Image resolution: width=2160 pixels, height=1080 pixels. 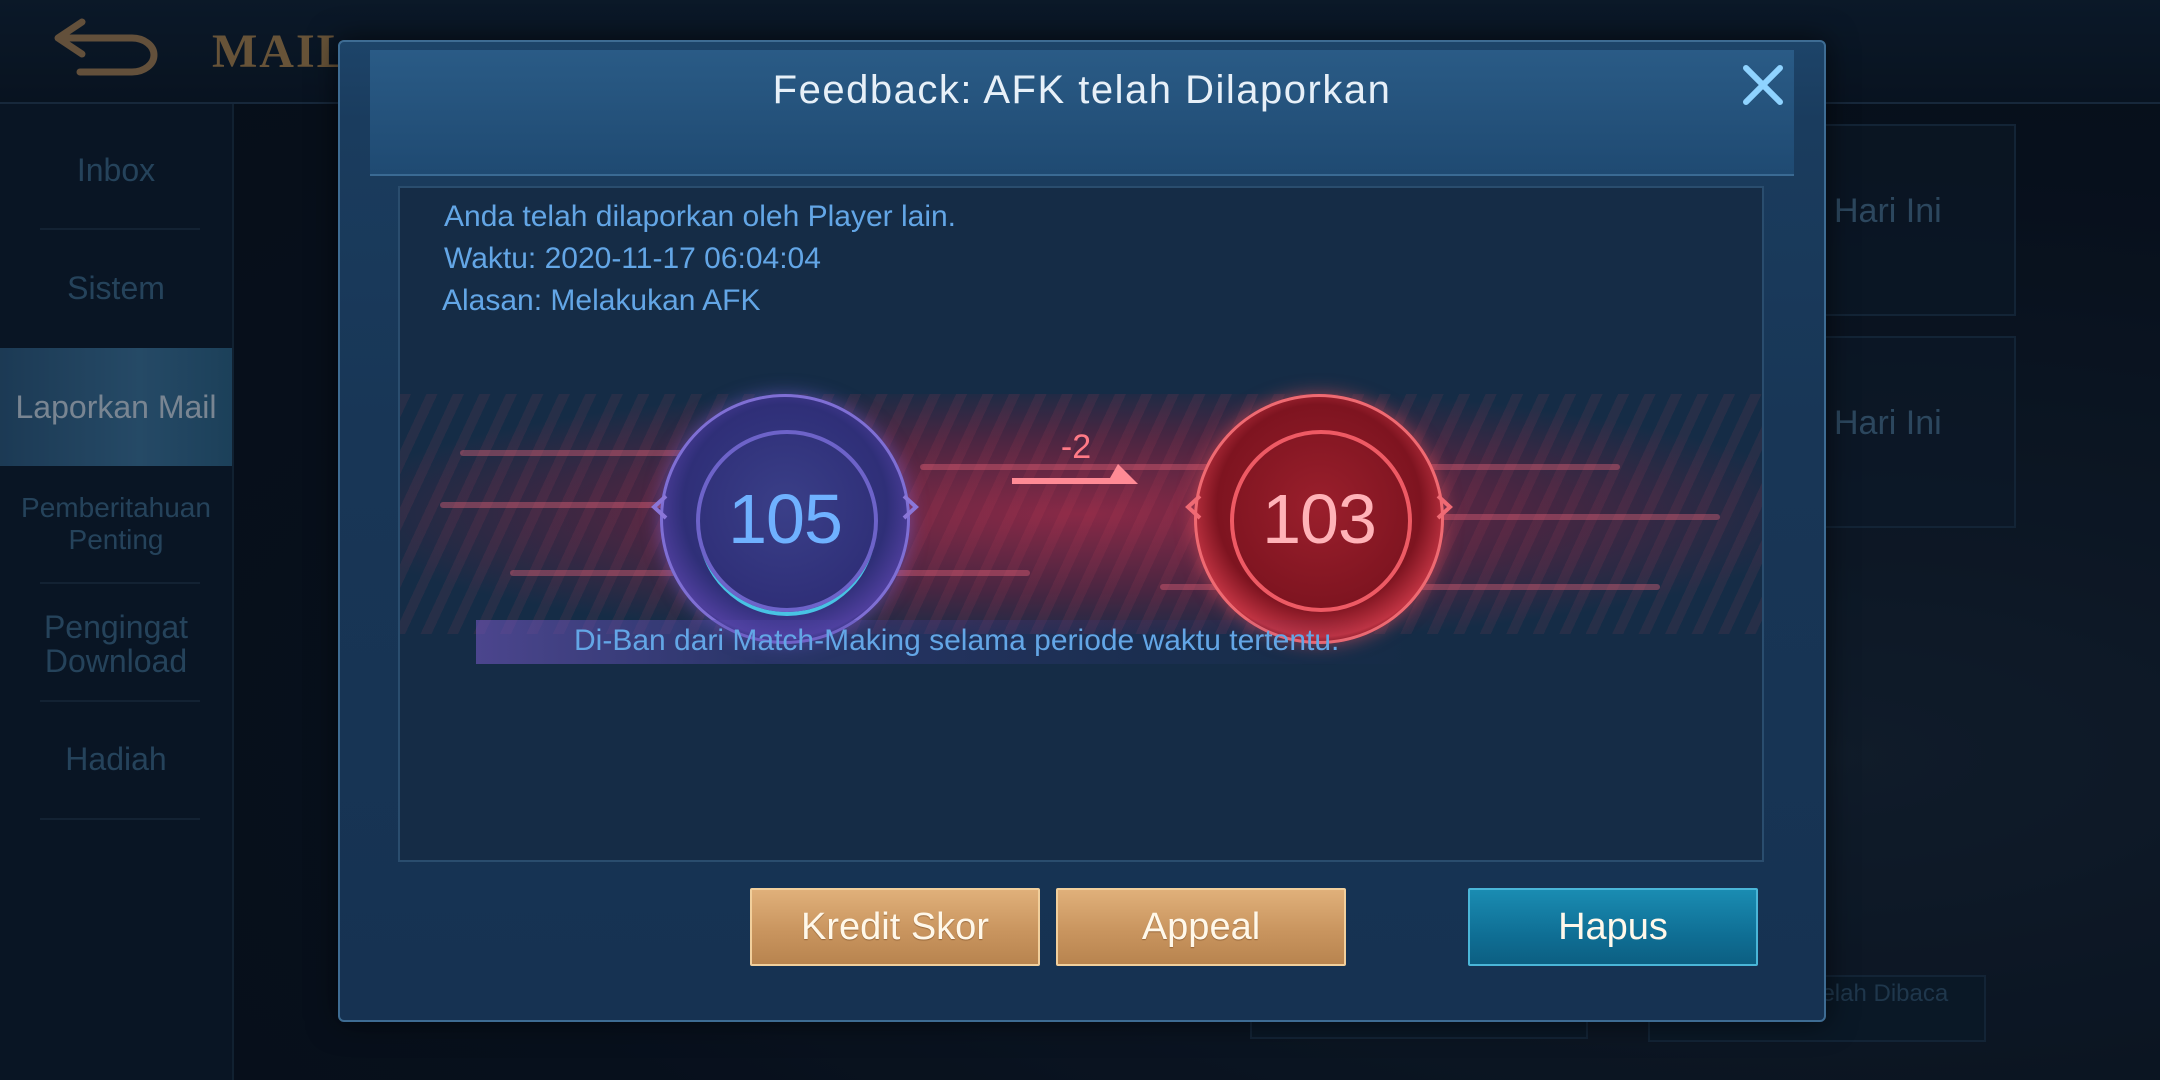 What do you see at coordinates (700, 216) in the screenshot?
I see `report-message: Anda telah dilaporkan oleh Player lain.` at bounding box center [700, 216].